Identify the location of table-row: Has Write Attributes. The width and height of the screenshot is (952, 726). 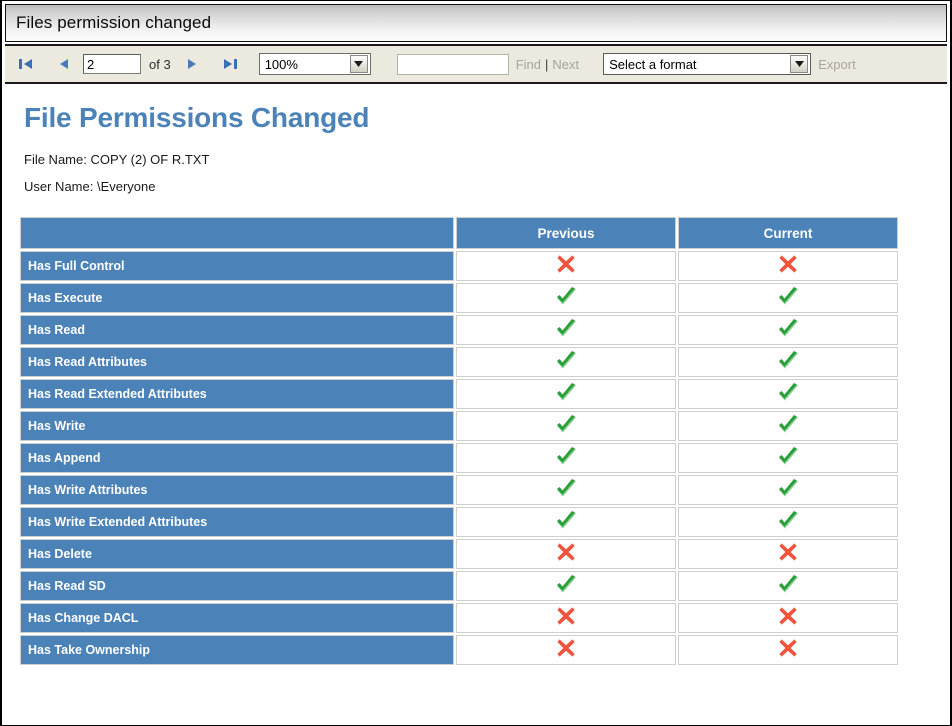
(459, 490).